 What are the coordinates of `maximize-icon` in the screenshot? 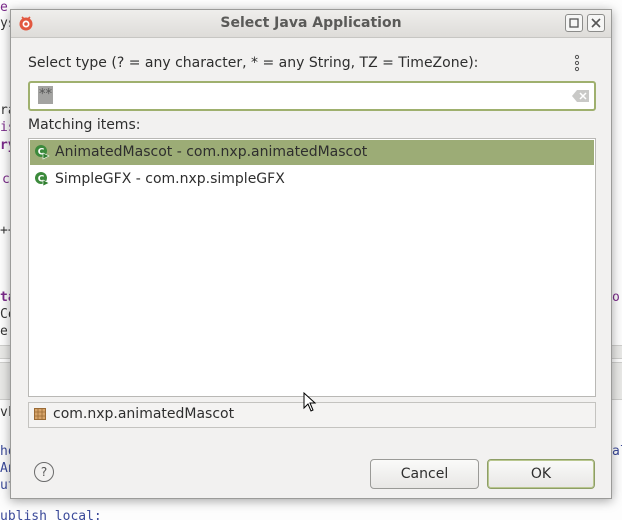 It's located at (574, 23).